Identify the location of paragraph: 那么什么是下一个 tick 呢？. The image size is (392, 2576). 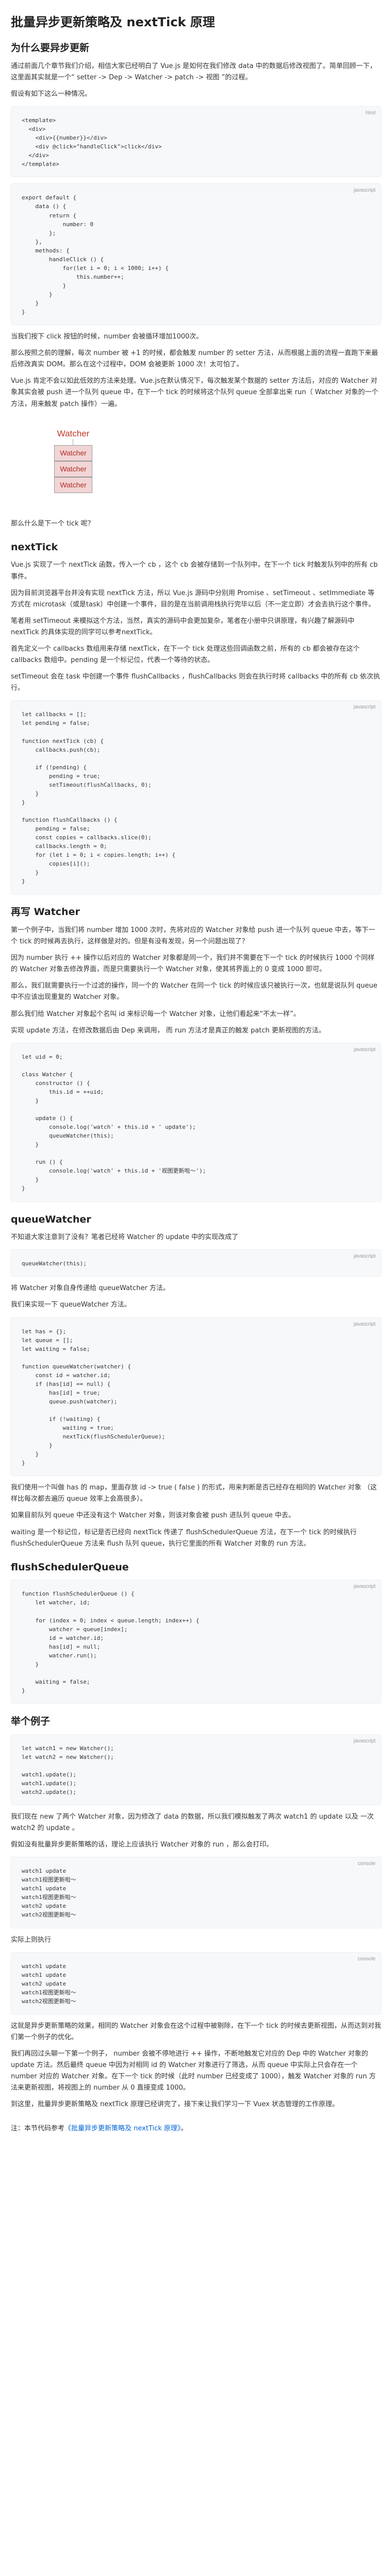
(52, 523).